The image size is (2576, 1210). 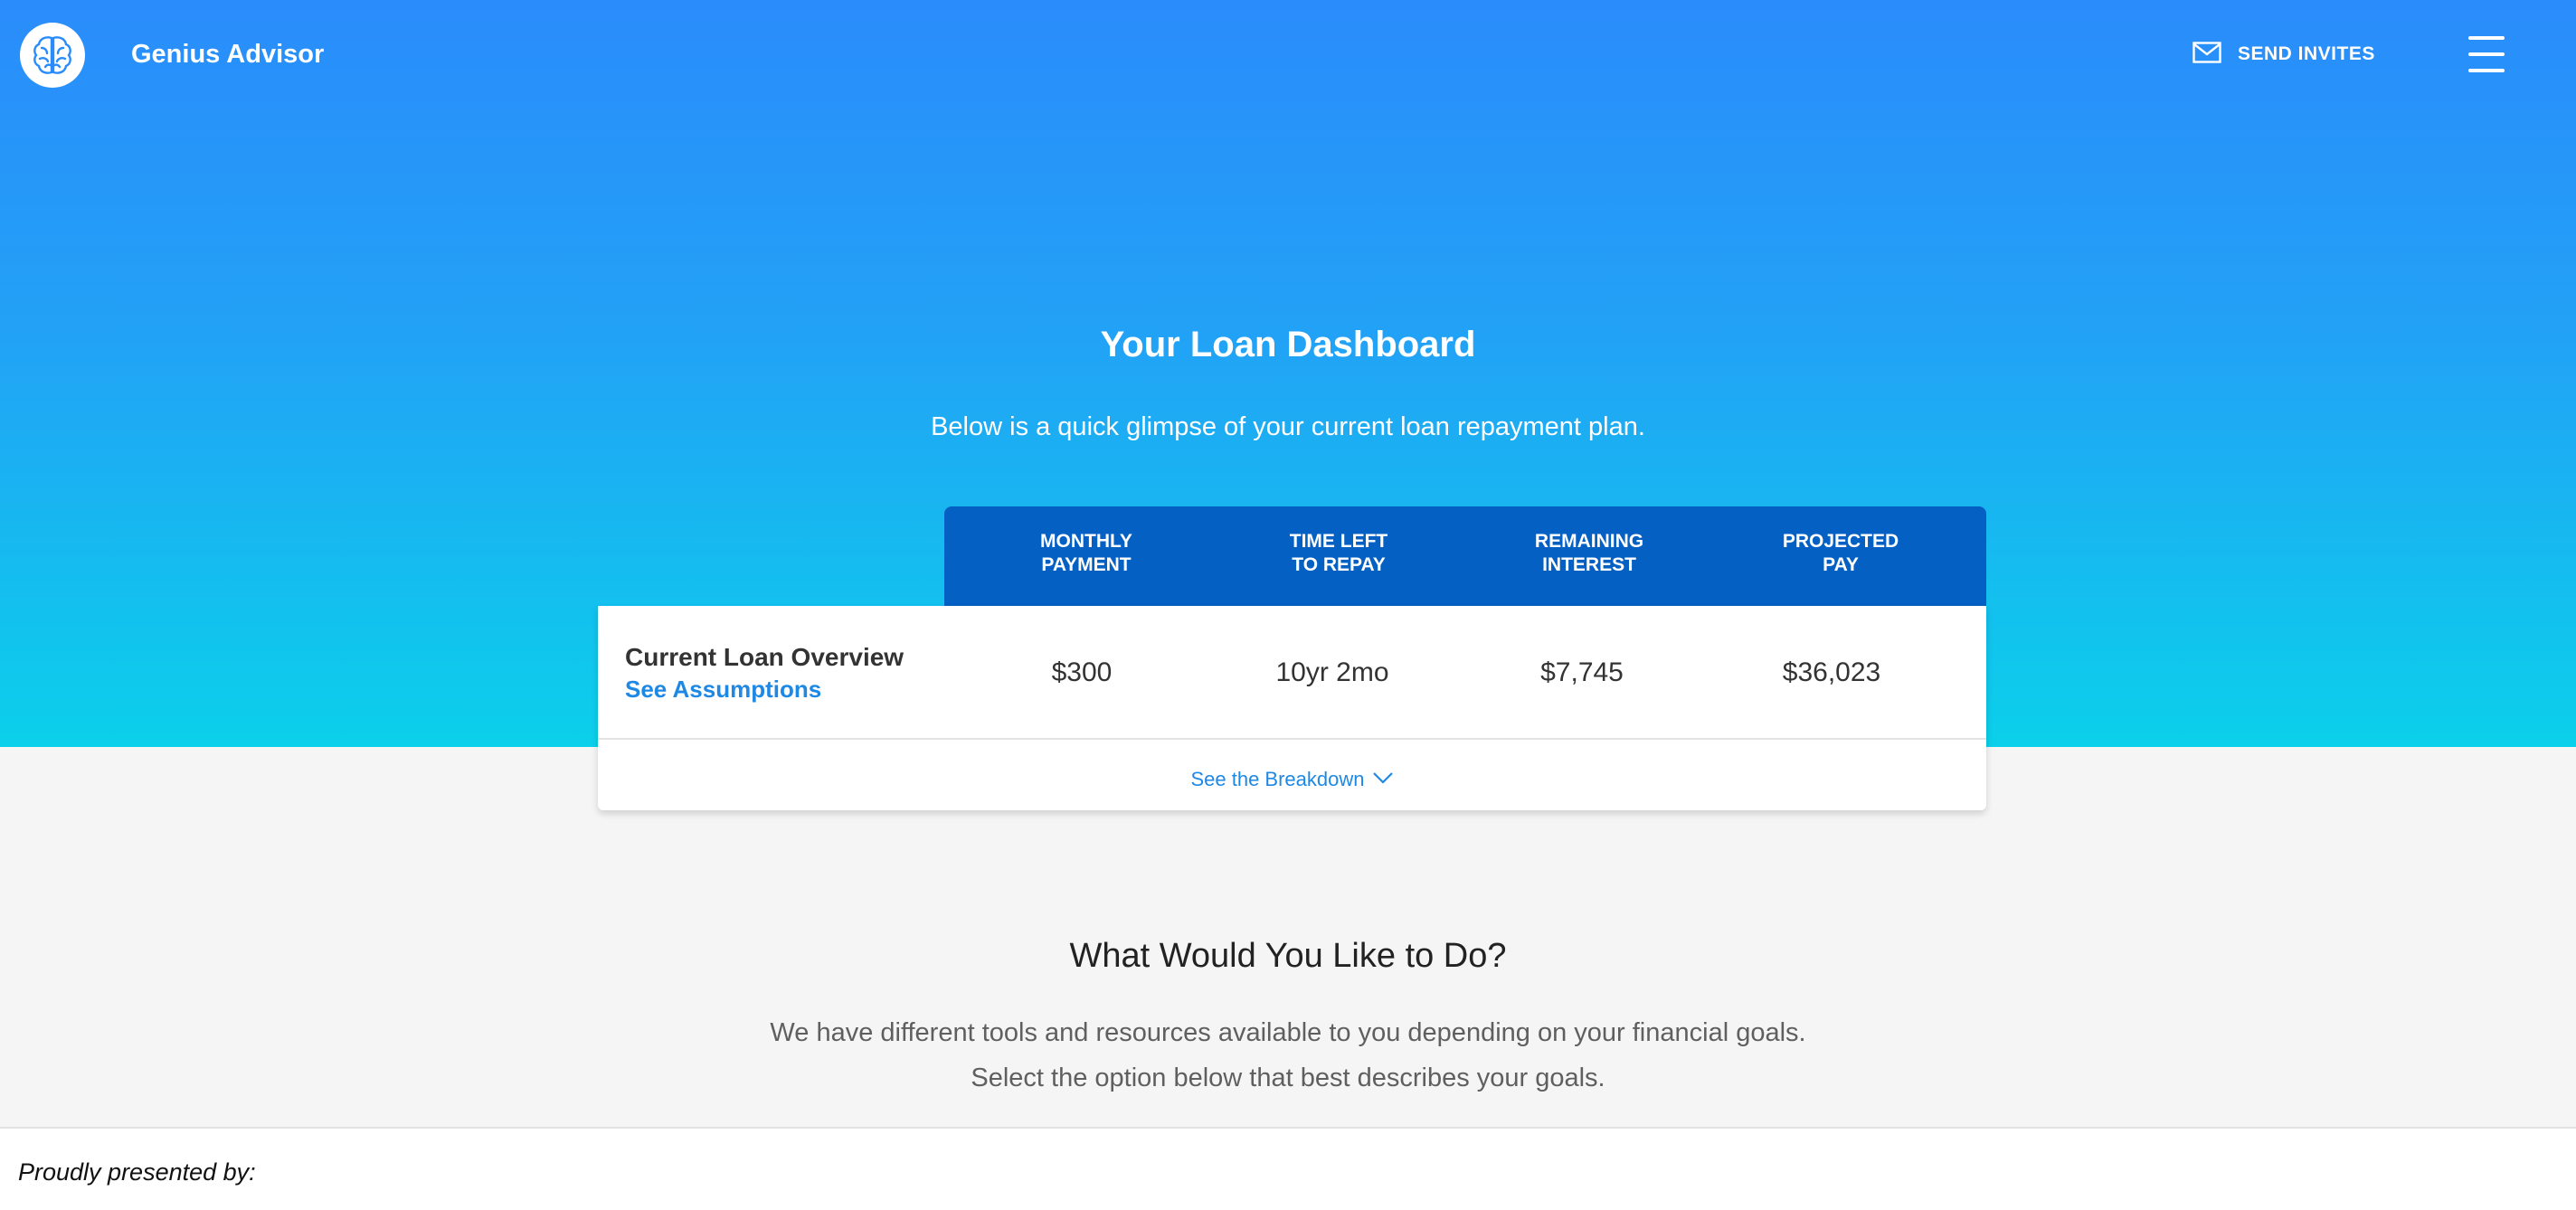 What do you see at coordinates (1582, 672) in the screenshot?
I see `remaining-interest-value: $7,745` at bounding box center [1582, 672].